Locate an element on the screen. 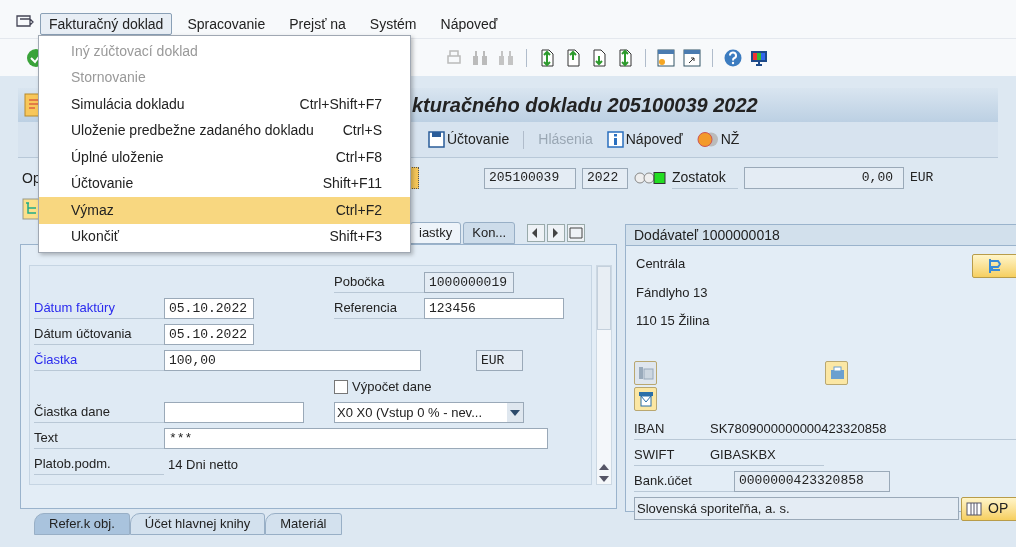  address-button is located at coordinates (994, 266).